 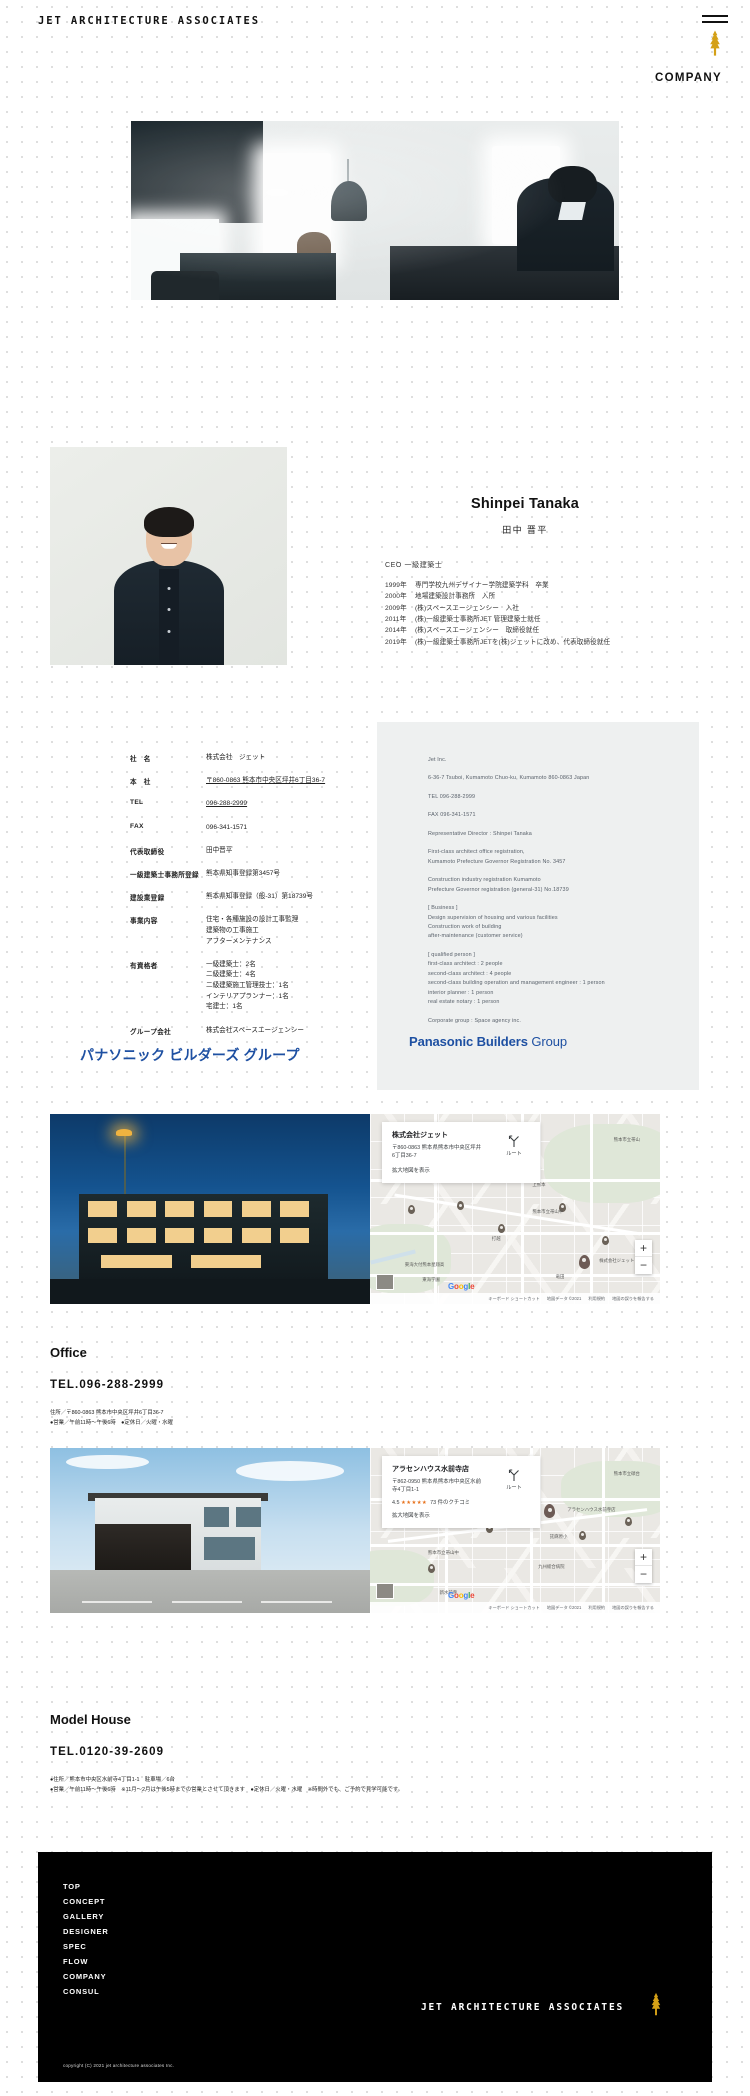 I want to click on footer-logo-text: JET ARCHITECTURE ASSOCIATES, so click(x=522, y=2007).